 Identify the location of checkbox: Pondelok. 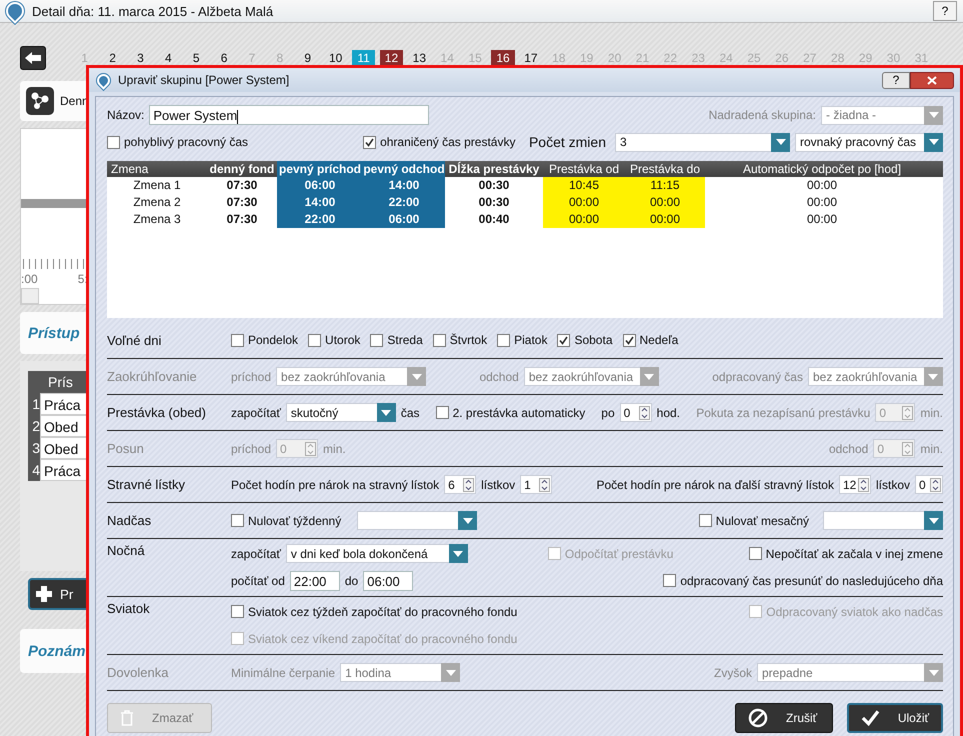
(264, 340).